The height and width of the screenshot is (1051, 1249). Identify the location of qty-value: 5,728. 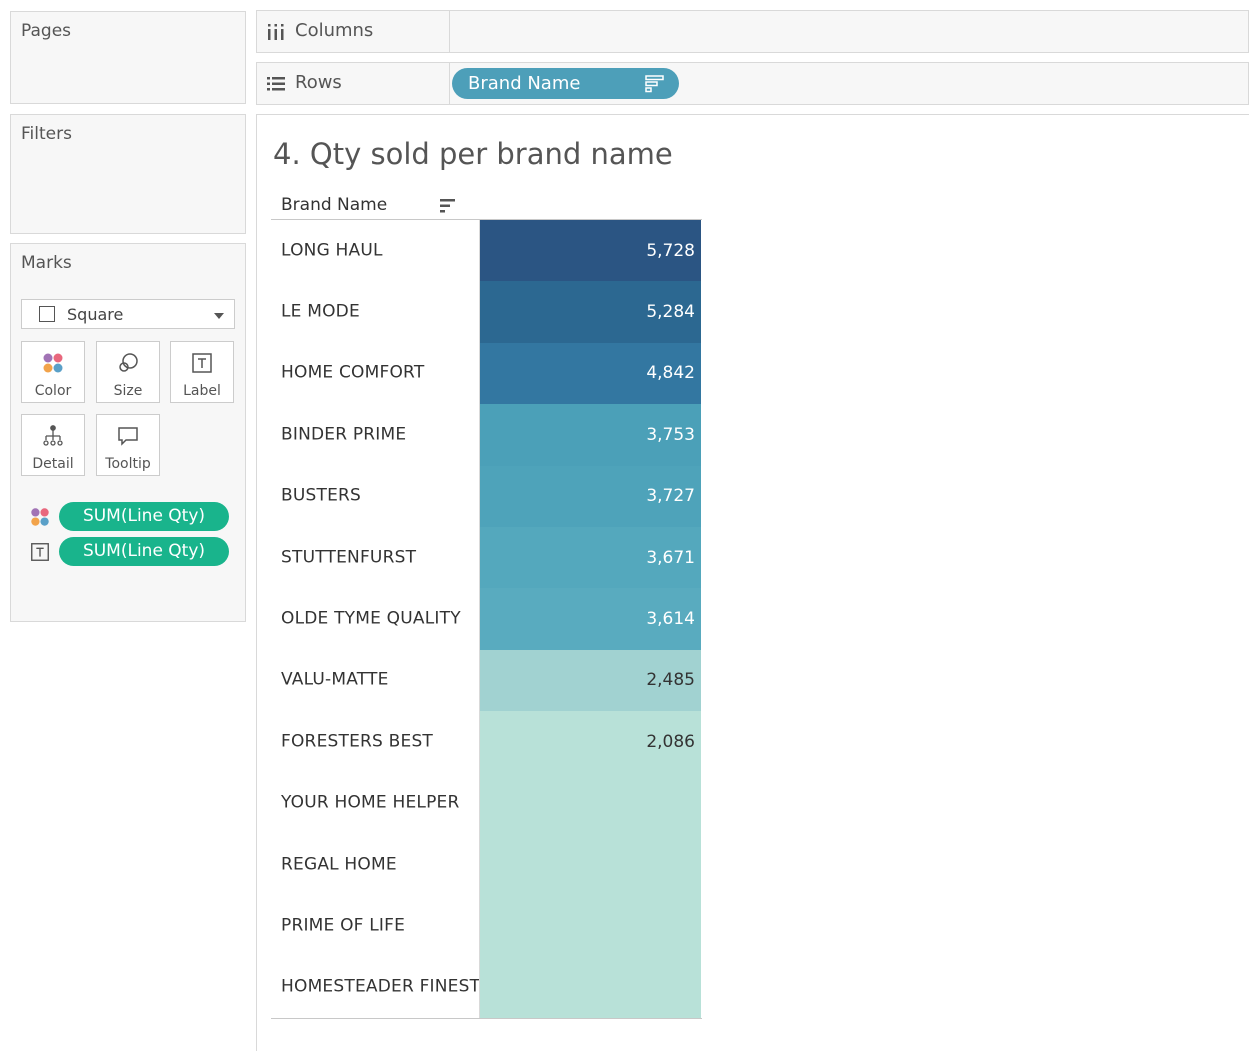
(670, 250).